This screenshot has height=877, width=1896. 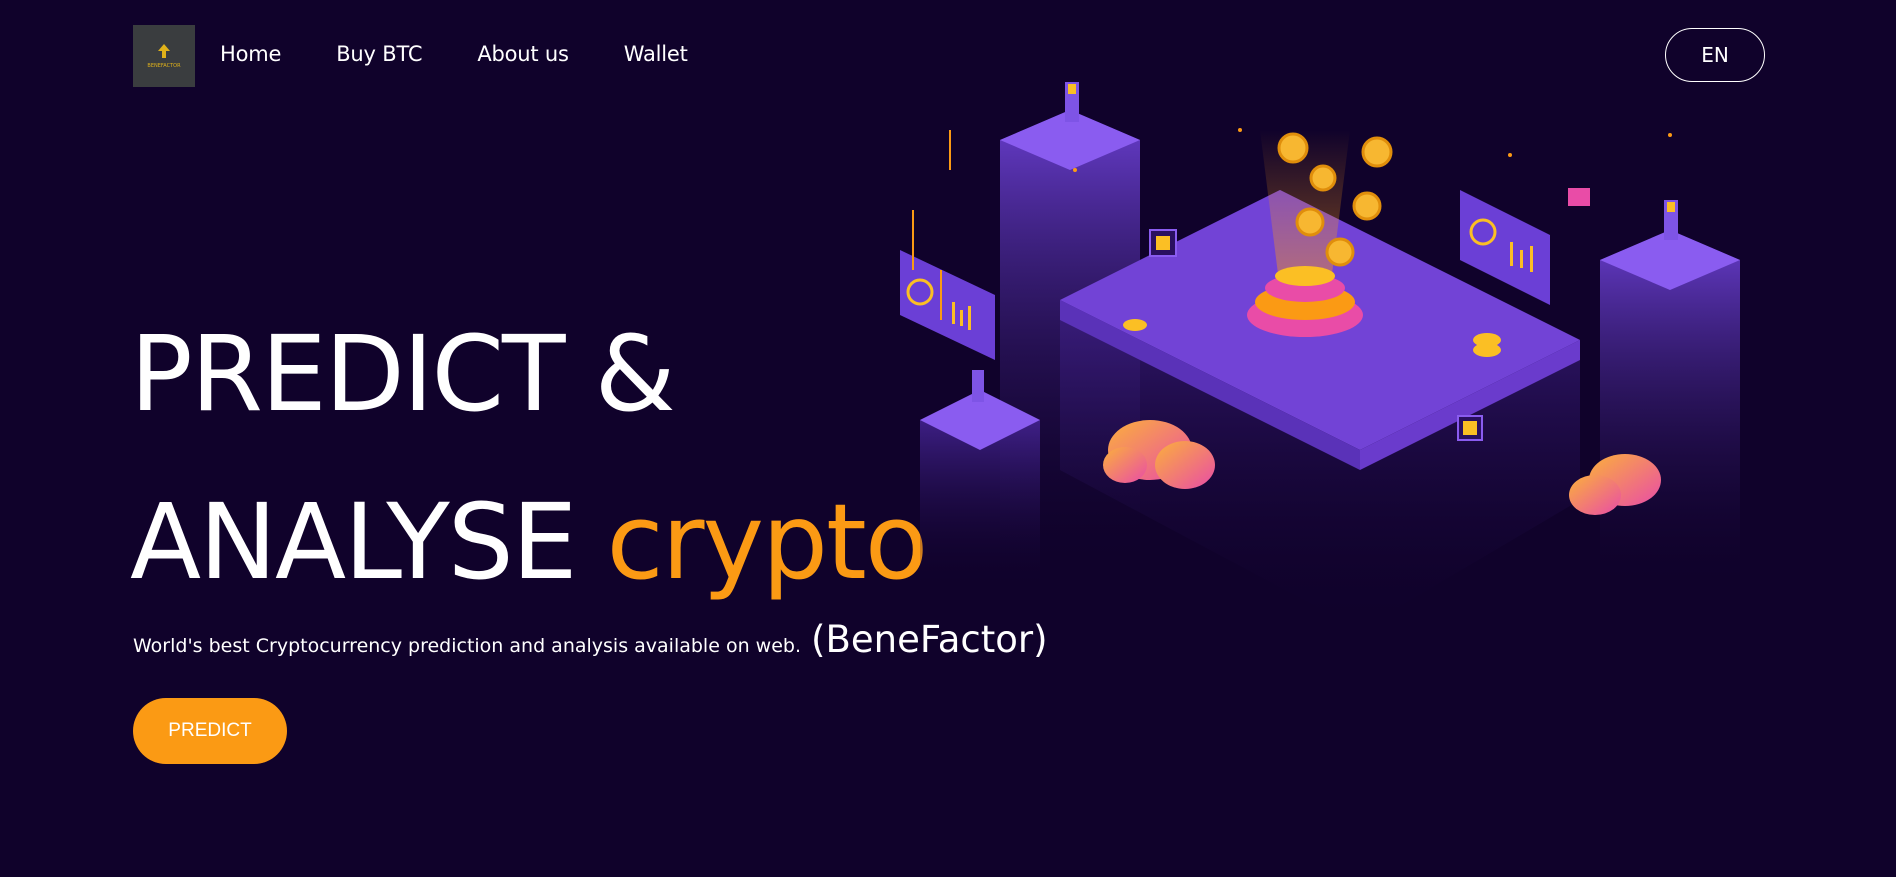 What do you see at coordinates (250, 54) in the screenshot?
I see `nav-home: Home` at bounding box center [250, 54].